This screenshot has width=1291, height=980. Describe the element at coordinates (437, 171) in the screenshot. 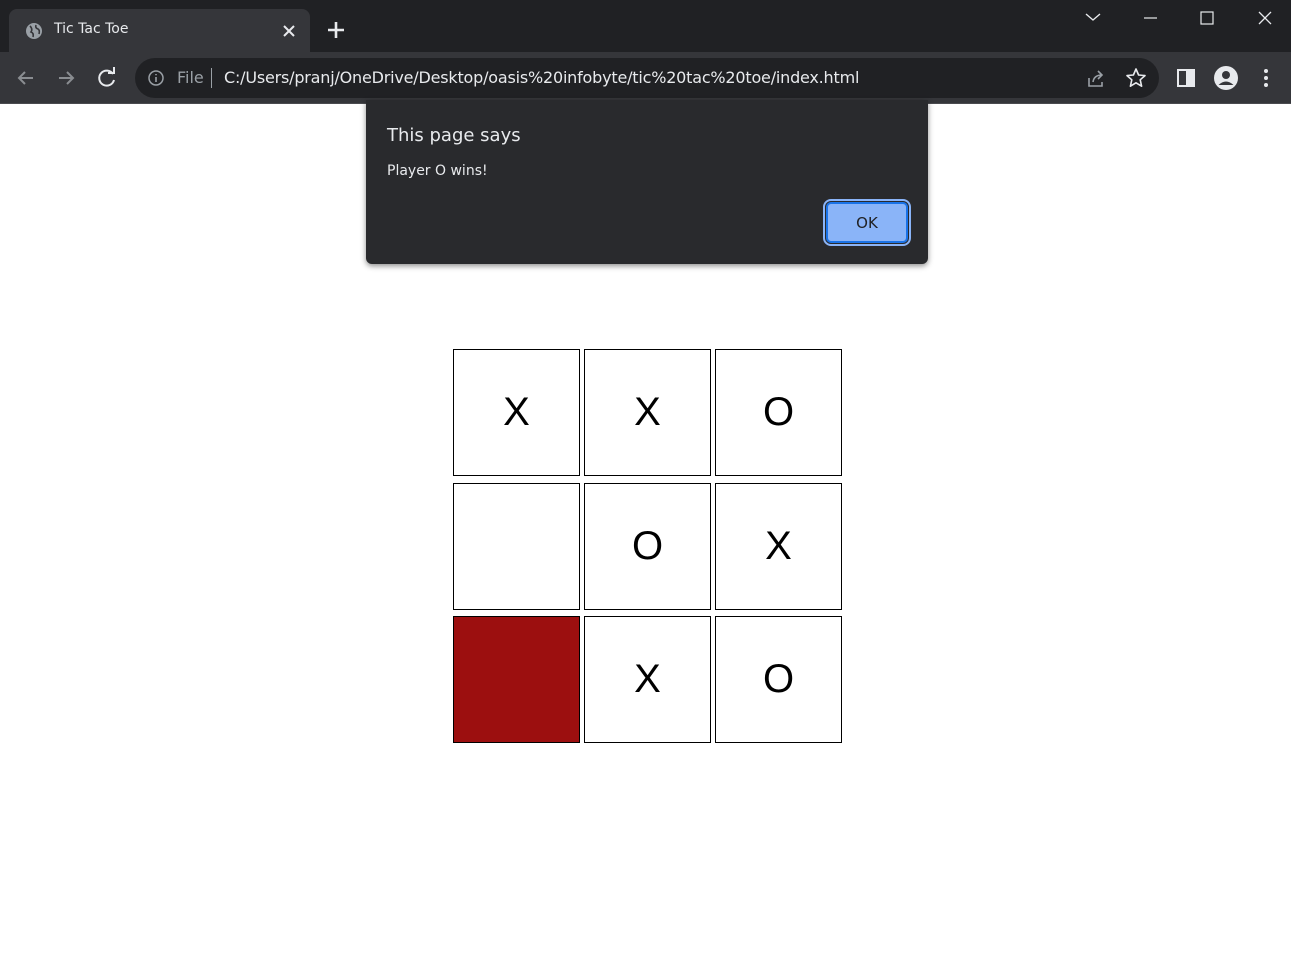

I see `dialog-message: Player O wins!` at that location.